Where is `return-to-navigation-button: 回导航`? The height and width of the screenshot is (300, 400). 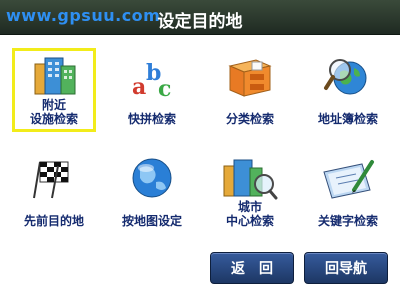 return-to-navigation-button: 回导航 is located at coordinates (346, 268).